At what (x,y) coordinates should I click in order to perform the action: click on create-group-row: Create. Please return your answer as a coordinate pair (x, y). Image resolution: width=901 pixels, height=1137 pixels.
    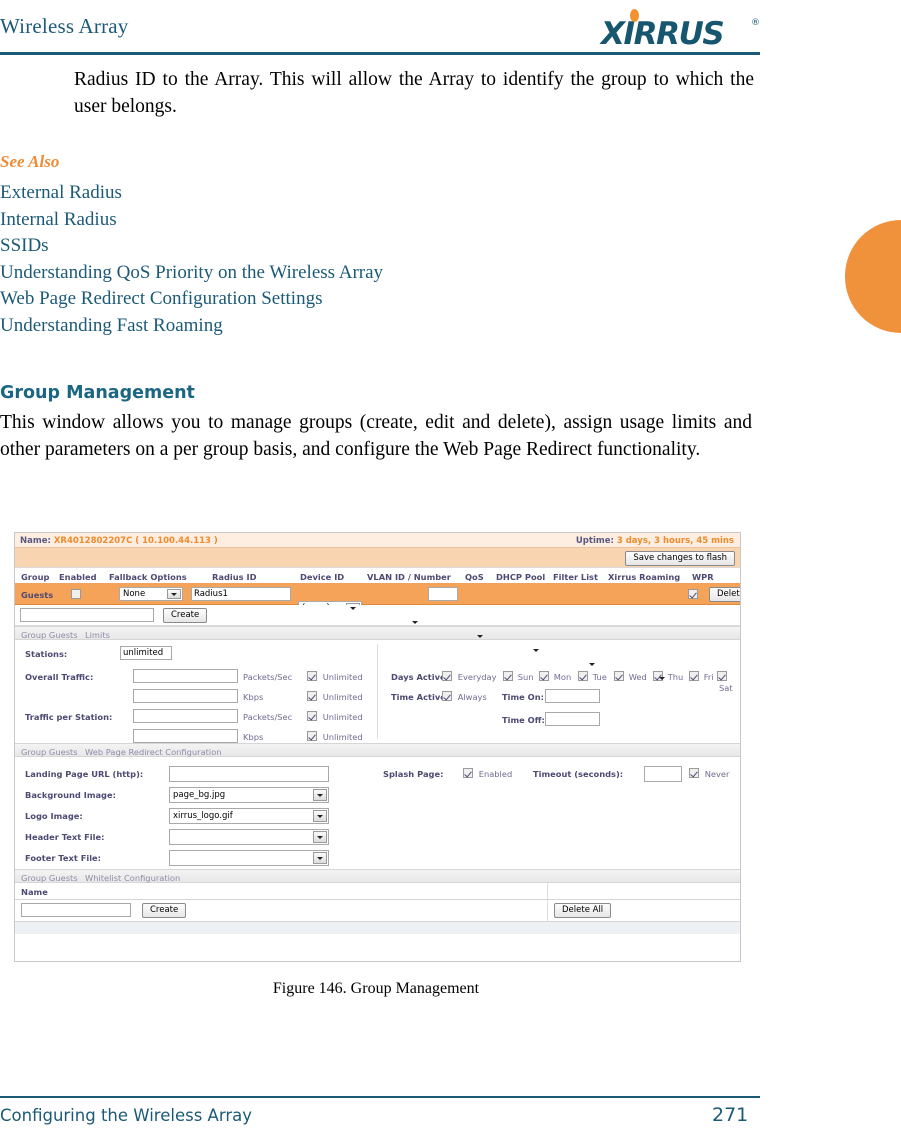
    Looking at the image, I should click on (377, 615).